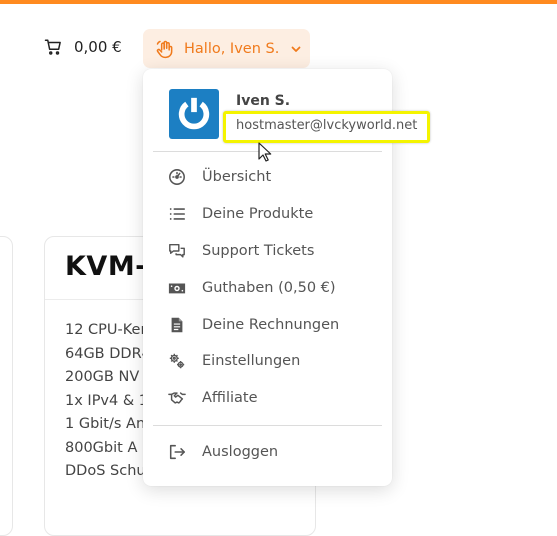  I want to click on user-email: hostmaster@lvckyworld.net, so click(327, 125).